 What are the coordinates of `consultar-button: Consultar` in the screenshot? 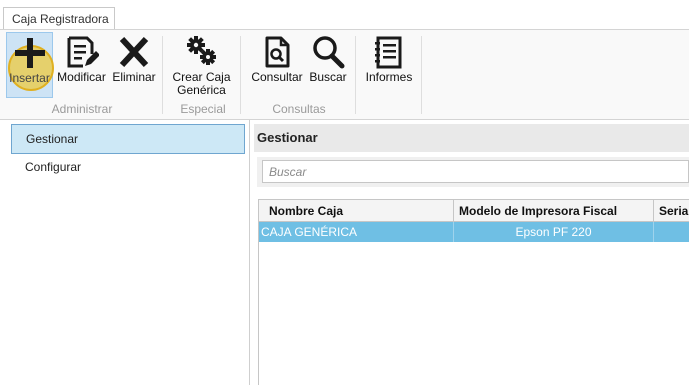 It's located at (277, 65).